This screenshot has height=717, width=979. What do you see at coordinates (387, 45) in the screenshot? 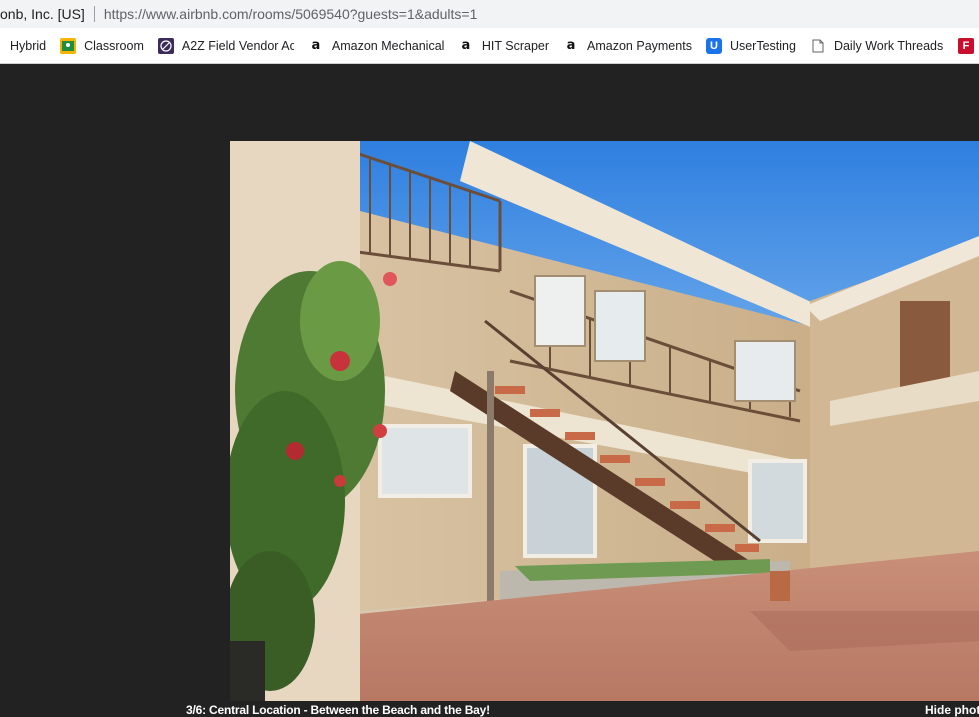
I see `bookmark-label: Amazon Mechanical T` at bounding box center [387, 45].